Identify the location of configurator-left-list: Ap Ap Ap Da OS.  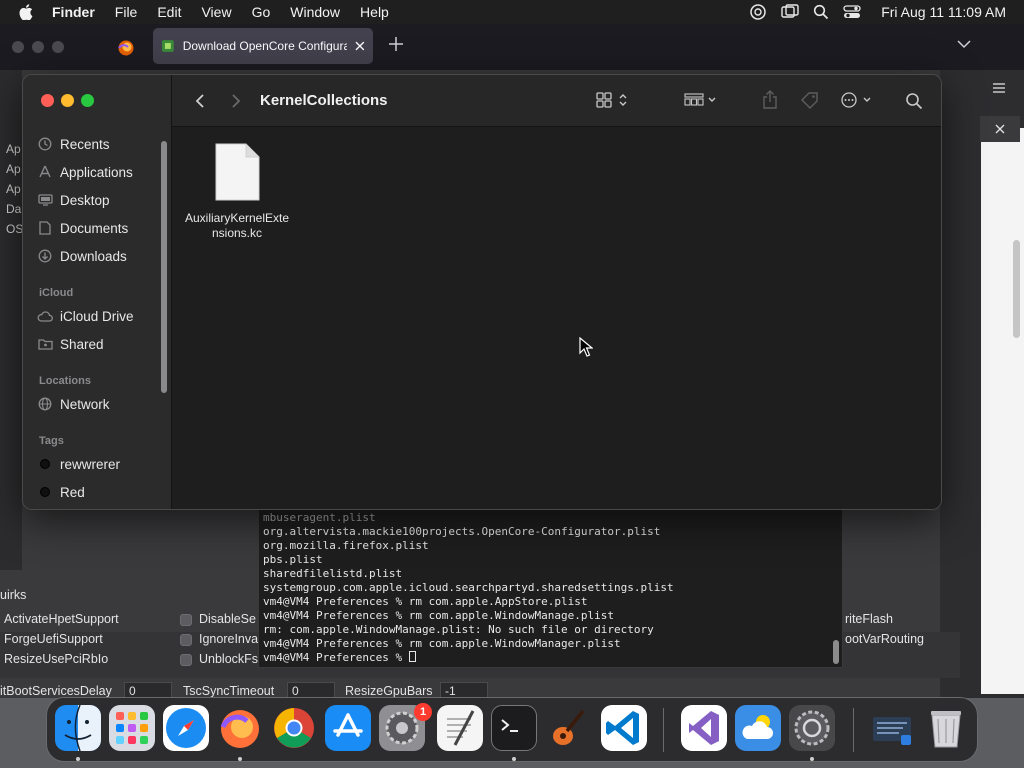
(11, 320).